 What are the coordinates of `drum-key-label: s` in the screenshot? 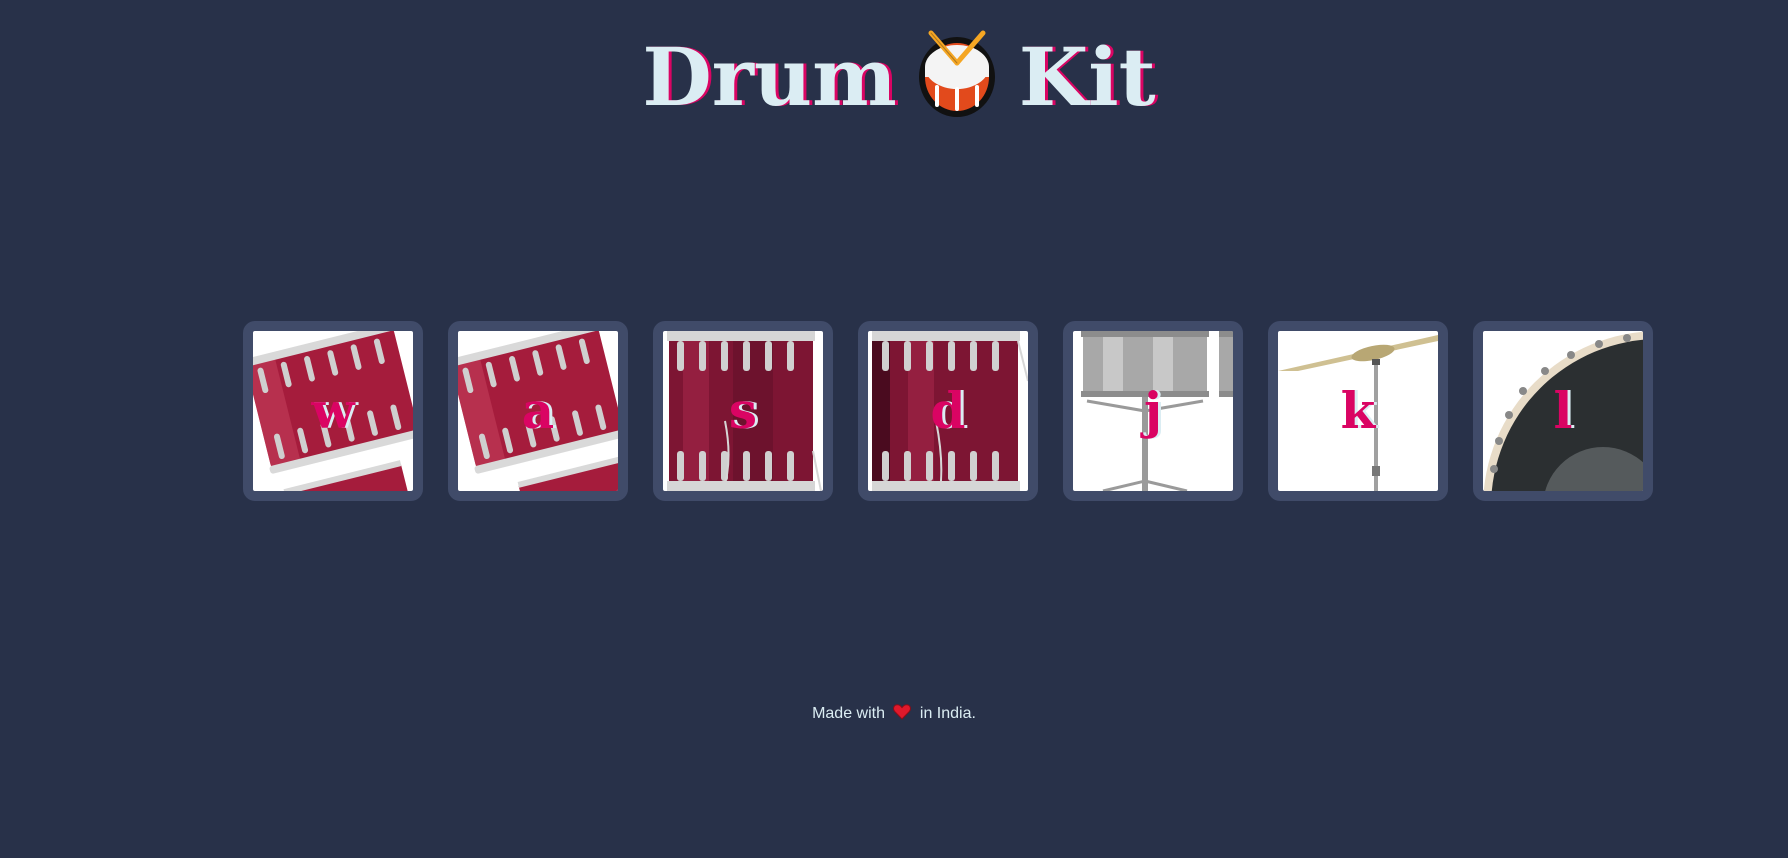 It's located at (743, 410).